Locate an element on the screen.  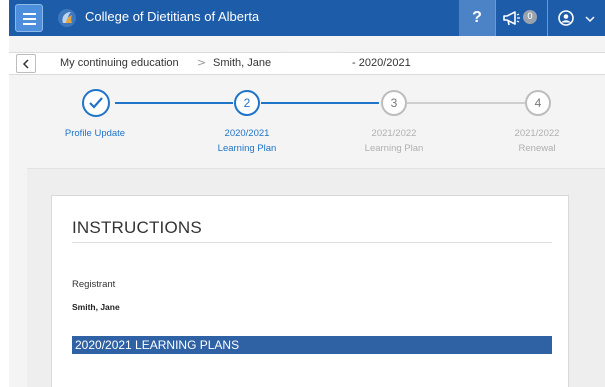
step-2-label: 2020/2021 Learning Plan is located at coordinates (247, 141).